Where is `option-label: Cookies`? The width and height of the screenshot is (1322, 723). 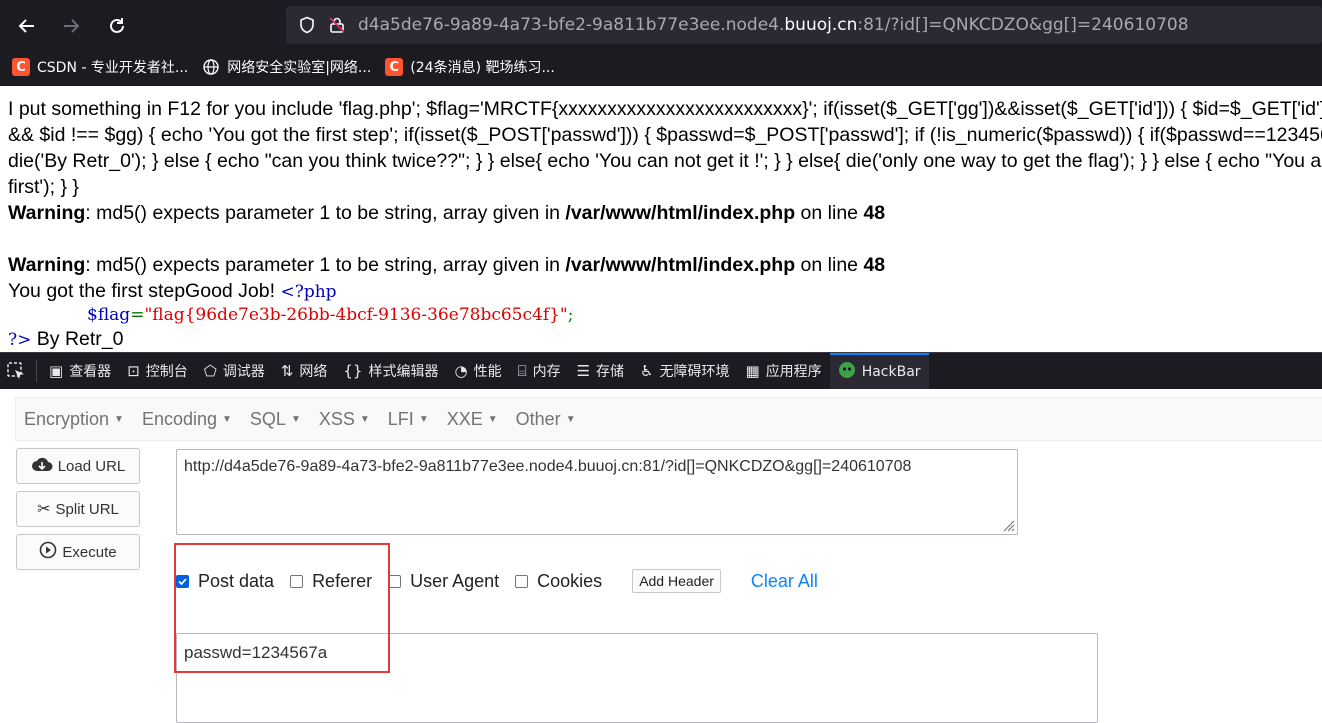 option-label: Cookies is located at coordinates (570, 580).